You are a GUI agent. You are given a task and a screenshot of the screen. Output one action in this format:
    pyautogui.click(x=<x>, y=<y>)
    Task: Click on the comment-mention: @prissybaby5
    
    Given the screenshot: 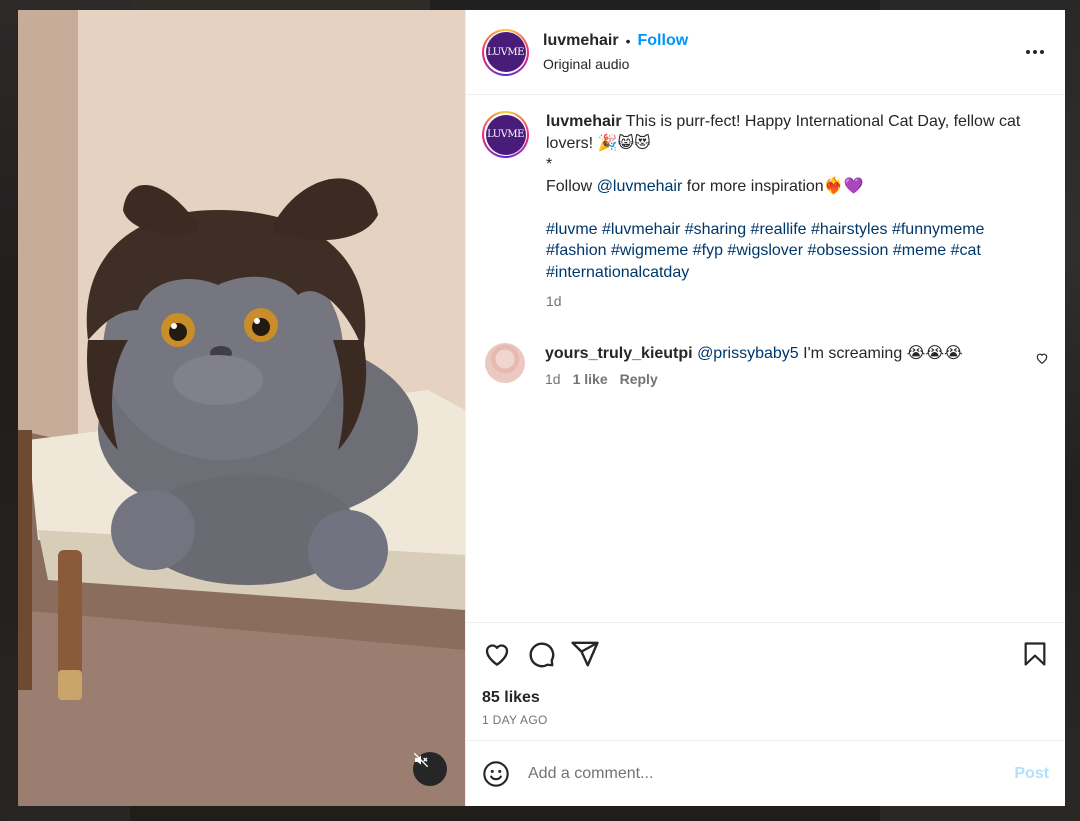 What is the action you would take?
    pyautogui.click(x=748, y=353)
    